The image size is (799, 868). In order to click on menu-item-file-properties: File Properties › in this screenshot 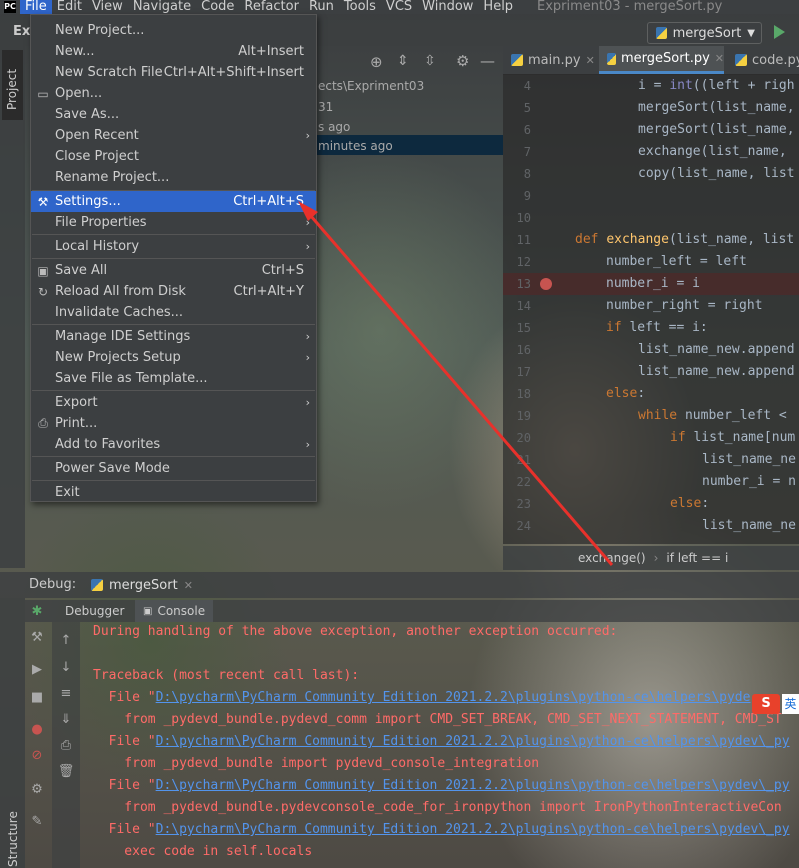, I will do `click(173, 222)`.